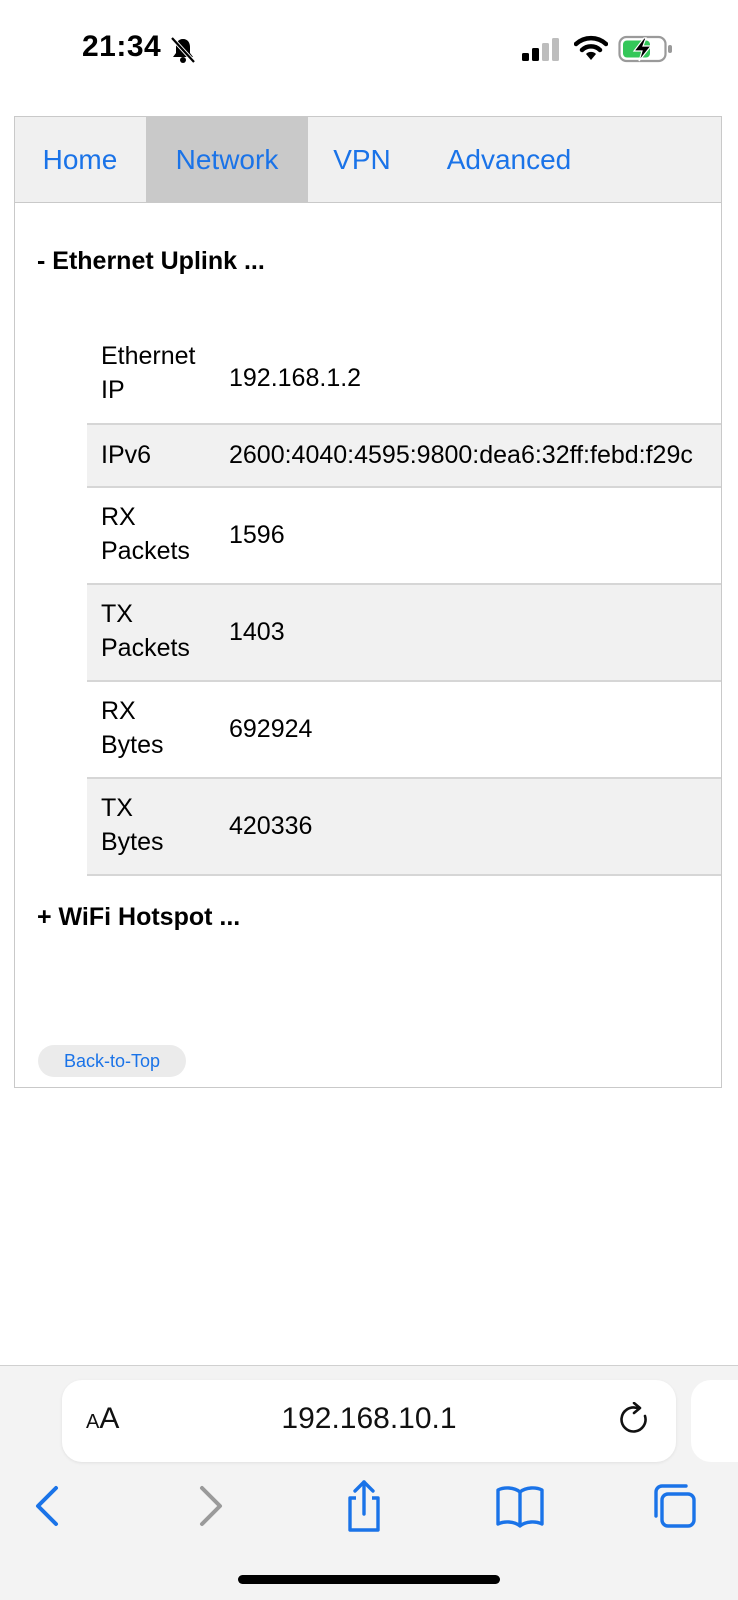 The height and width of the screenshot is (1600, 738). What do you see at coordinates (227, 159) in the screenshot?
I see `tab-network: Network` at bounding box center [227, 159].